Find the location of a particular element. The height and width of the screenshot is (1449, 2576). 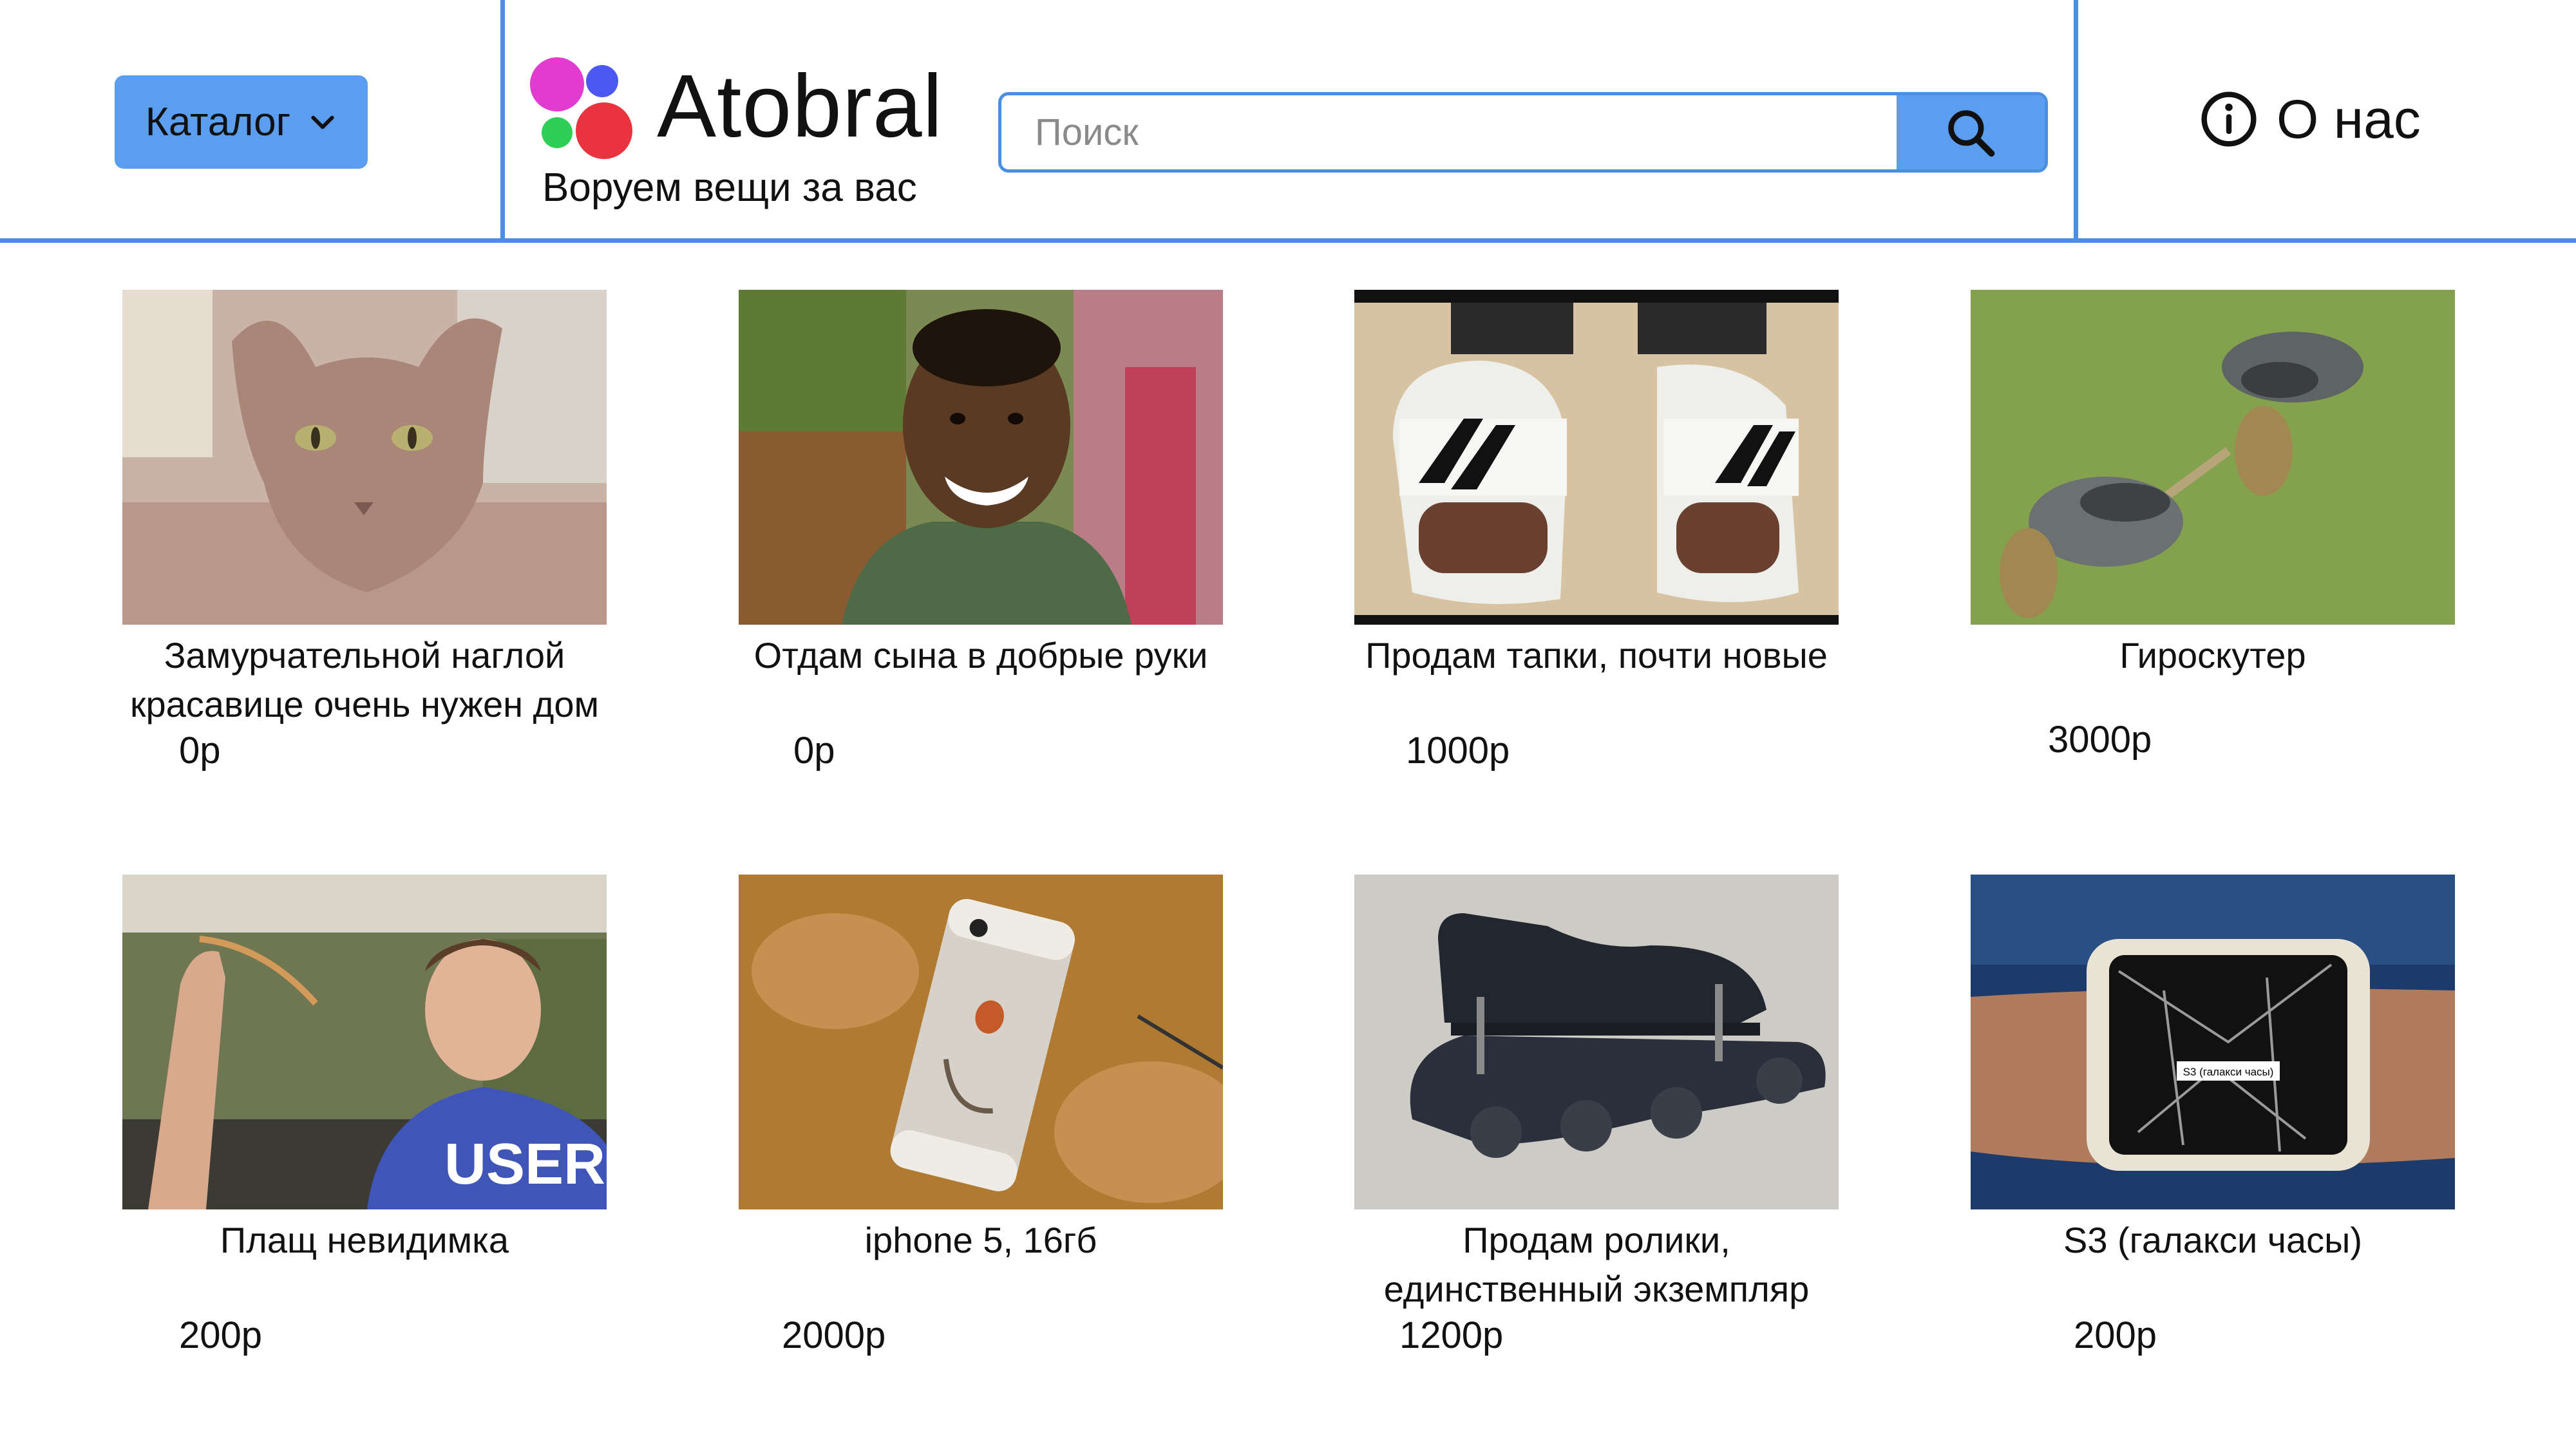

product-price: 1000р is located at coordinates (1458, 751).